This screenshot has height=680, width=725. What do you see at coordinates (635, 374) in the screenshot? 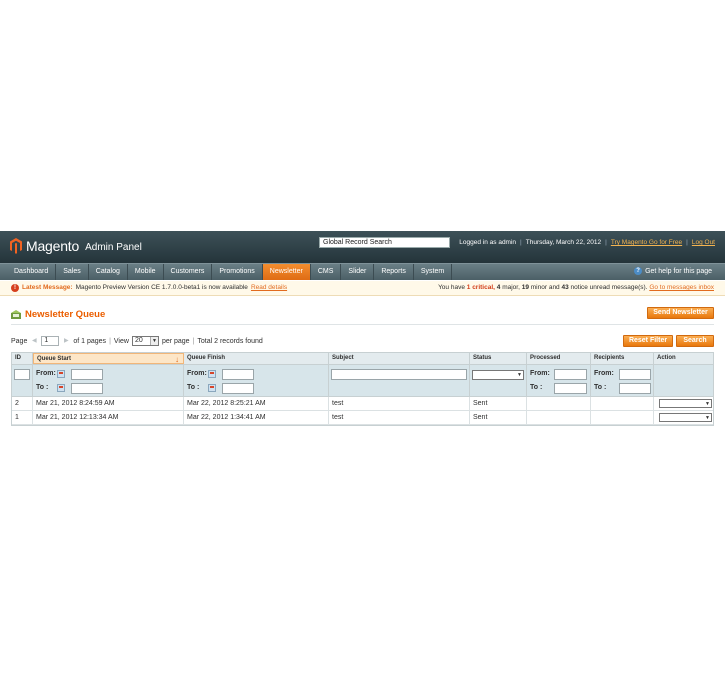
I see `recipients-from-input` at bounding box center [635, 374].